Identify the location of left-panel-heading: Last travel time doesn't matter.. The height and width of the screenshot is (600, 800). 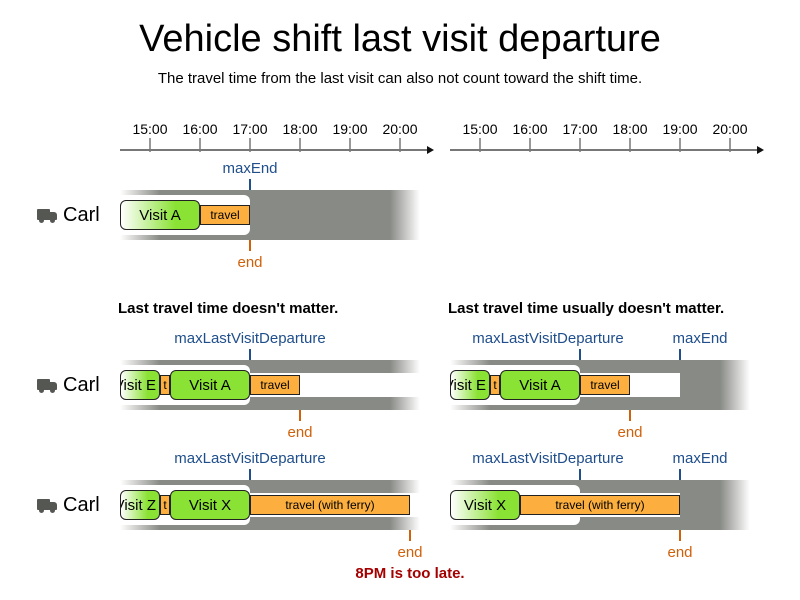
(228, 308).